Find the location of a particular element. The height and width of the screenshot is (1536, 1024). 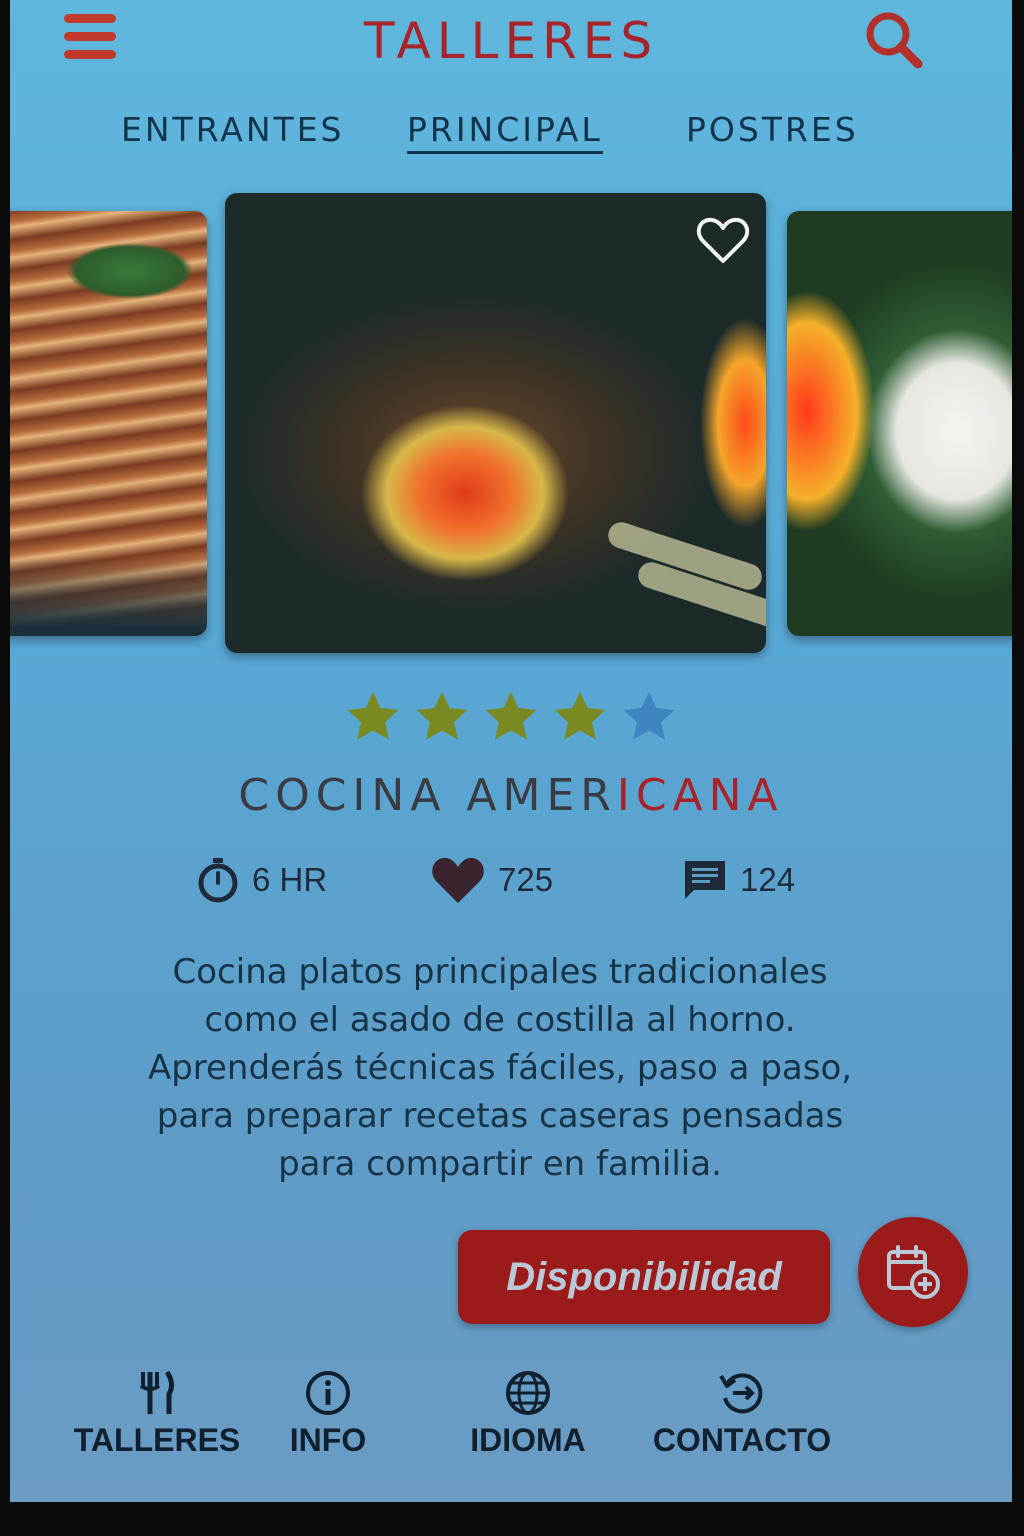

carousel-card-salad is located at coordinates (899, 423).